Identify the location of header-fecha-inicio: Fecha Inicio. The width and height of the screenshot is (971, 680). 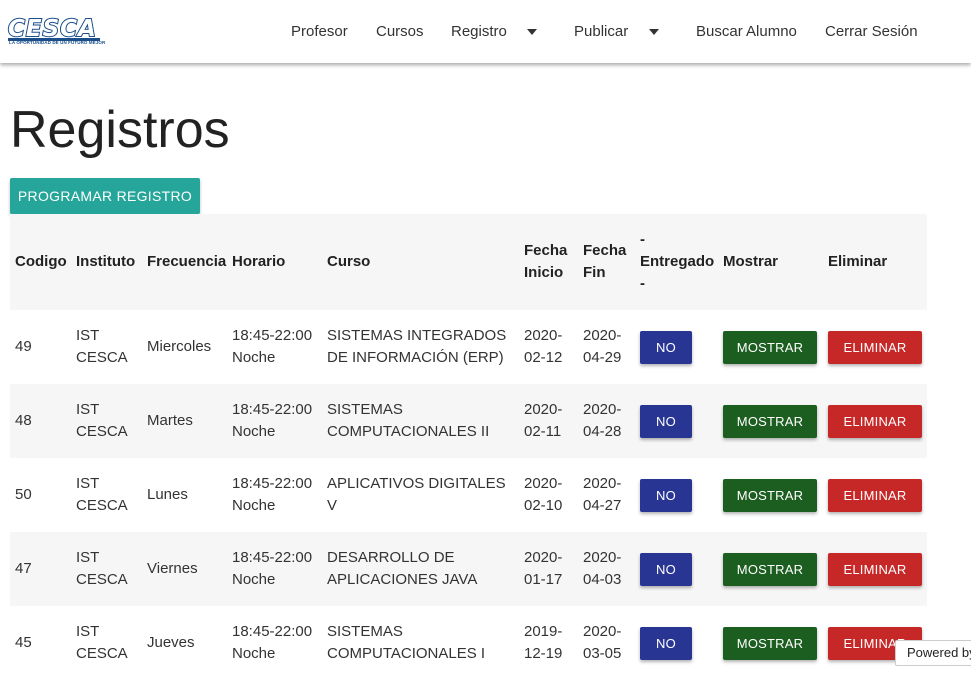
(548, 262).